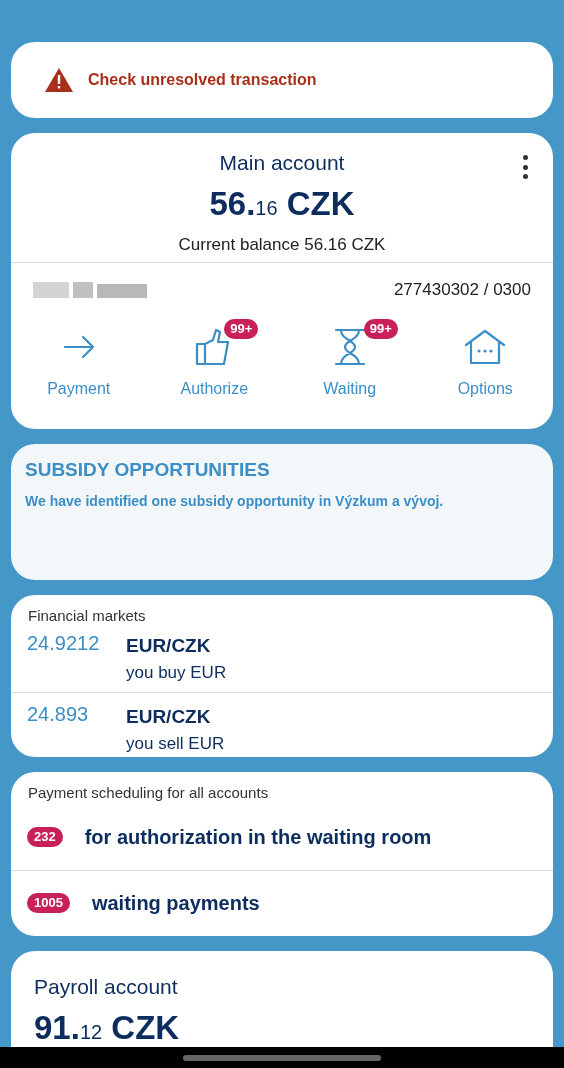  Describe the element at coordinates (462, 290) in the screenshot. I see `account-number: 277430302 / 0300` at that location.